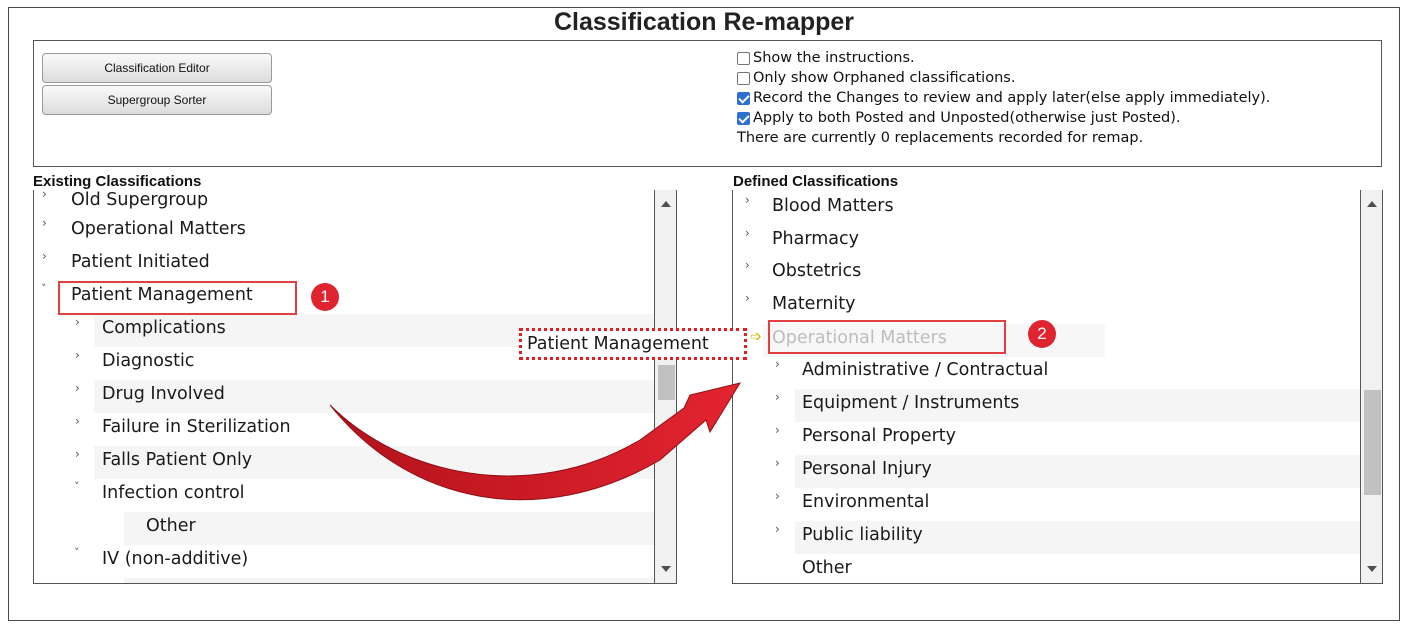 The width and height of the screenshot is (1408, 629). What do you see at coordinates (633, 344) in the screenshot?
I see `drag-ghost-item: Patient Management` at bounding box center [633, 344].